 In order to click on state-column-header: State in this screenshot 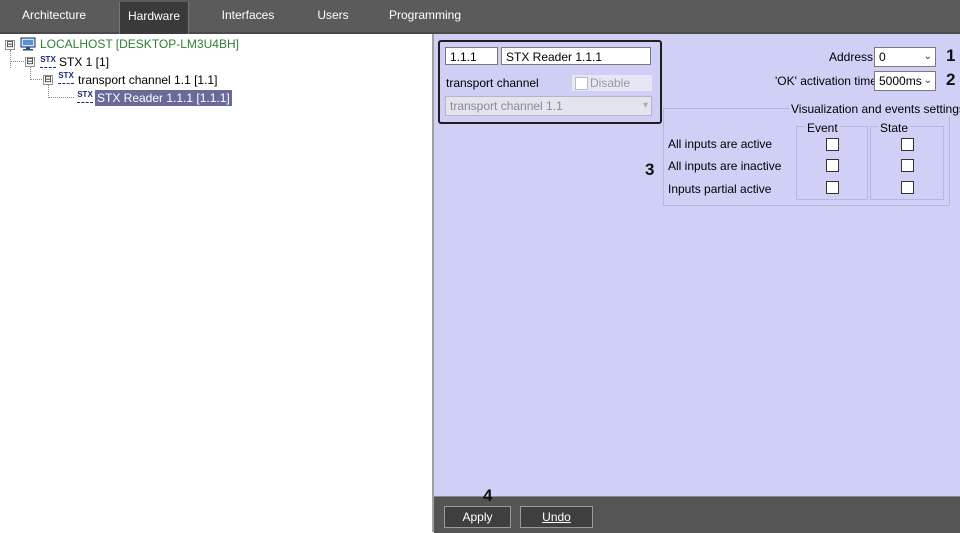, I will do `click(894, 128)`.